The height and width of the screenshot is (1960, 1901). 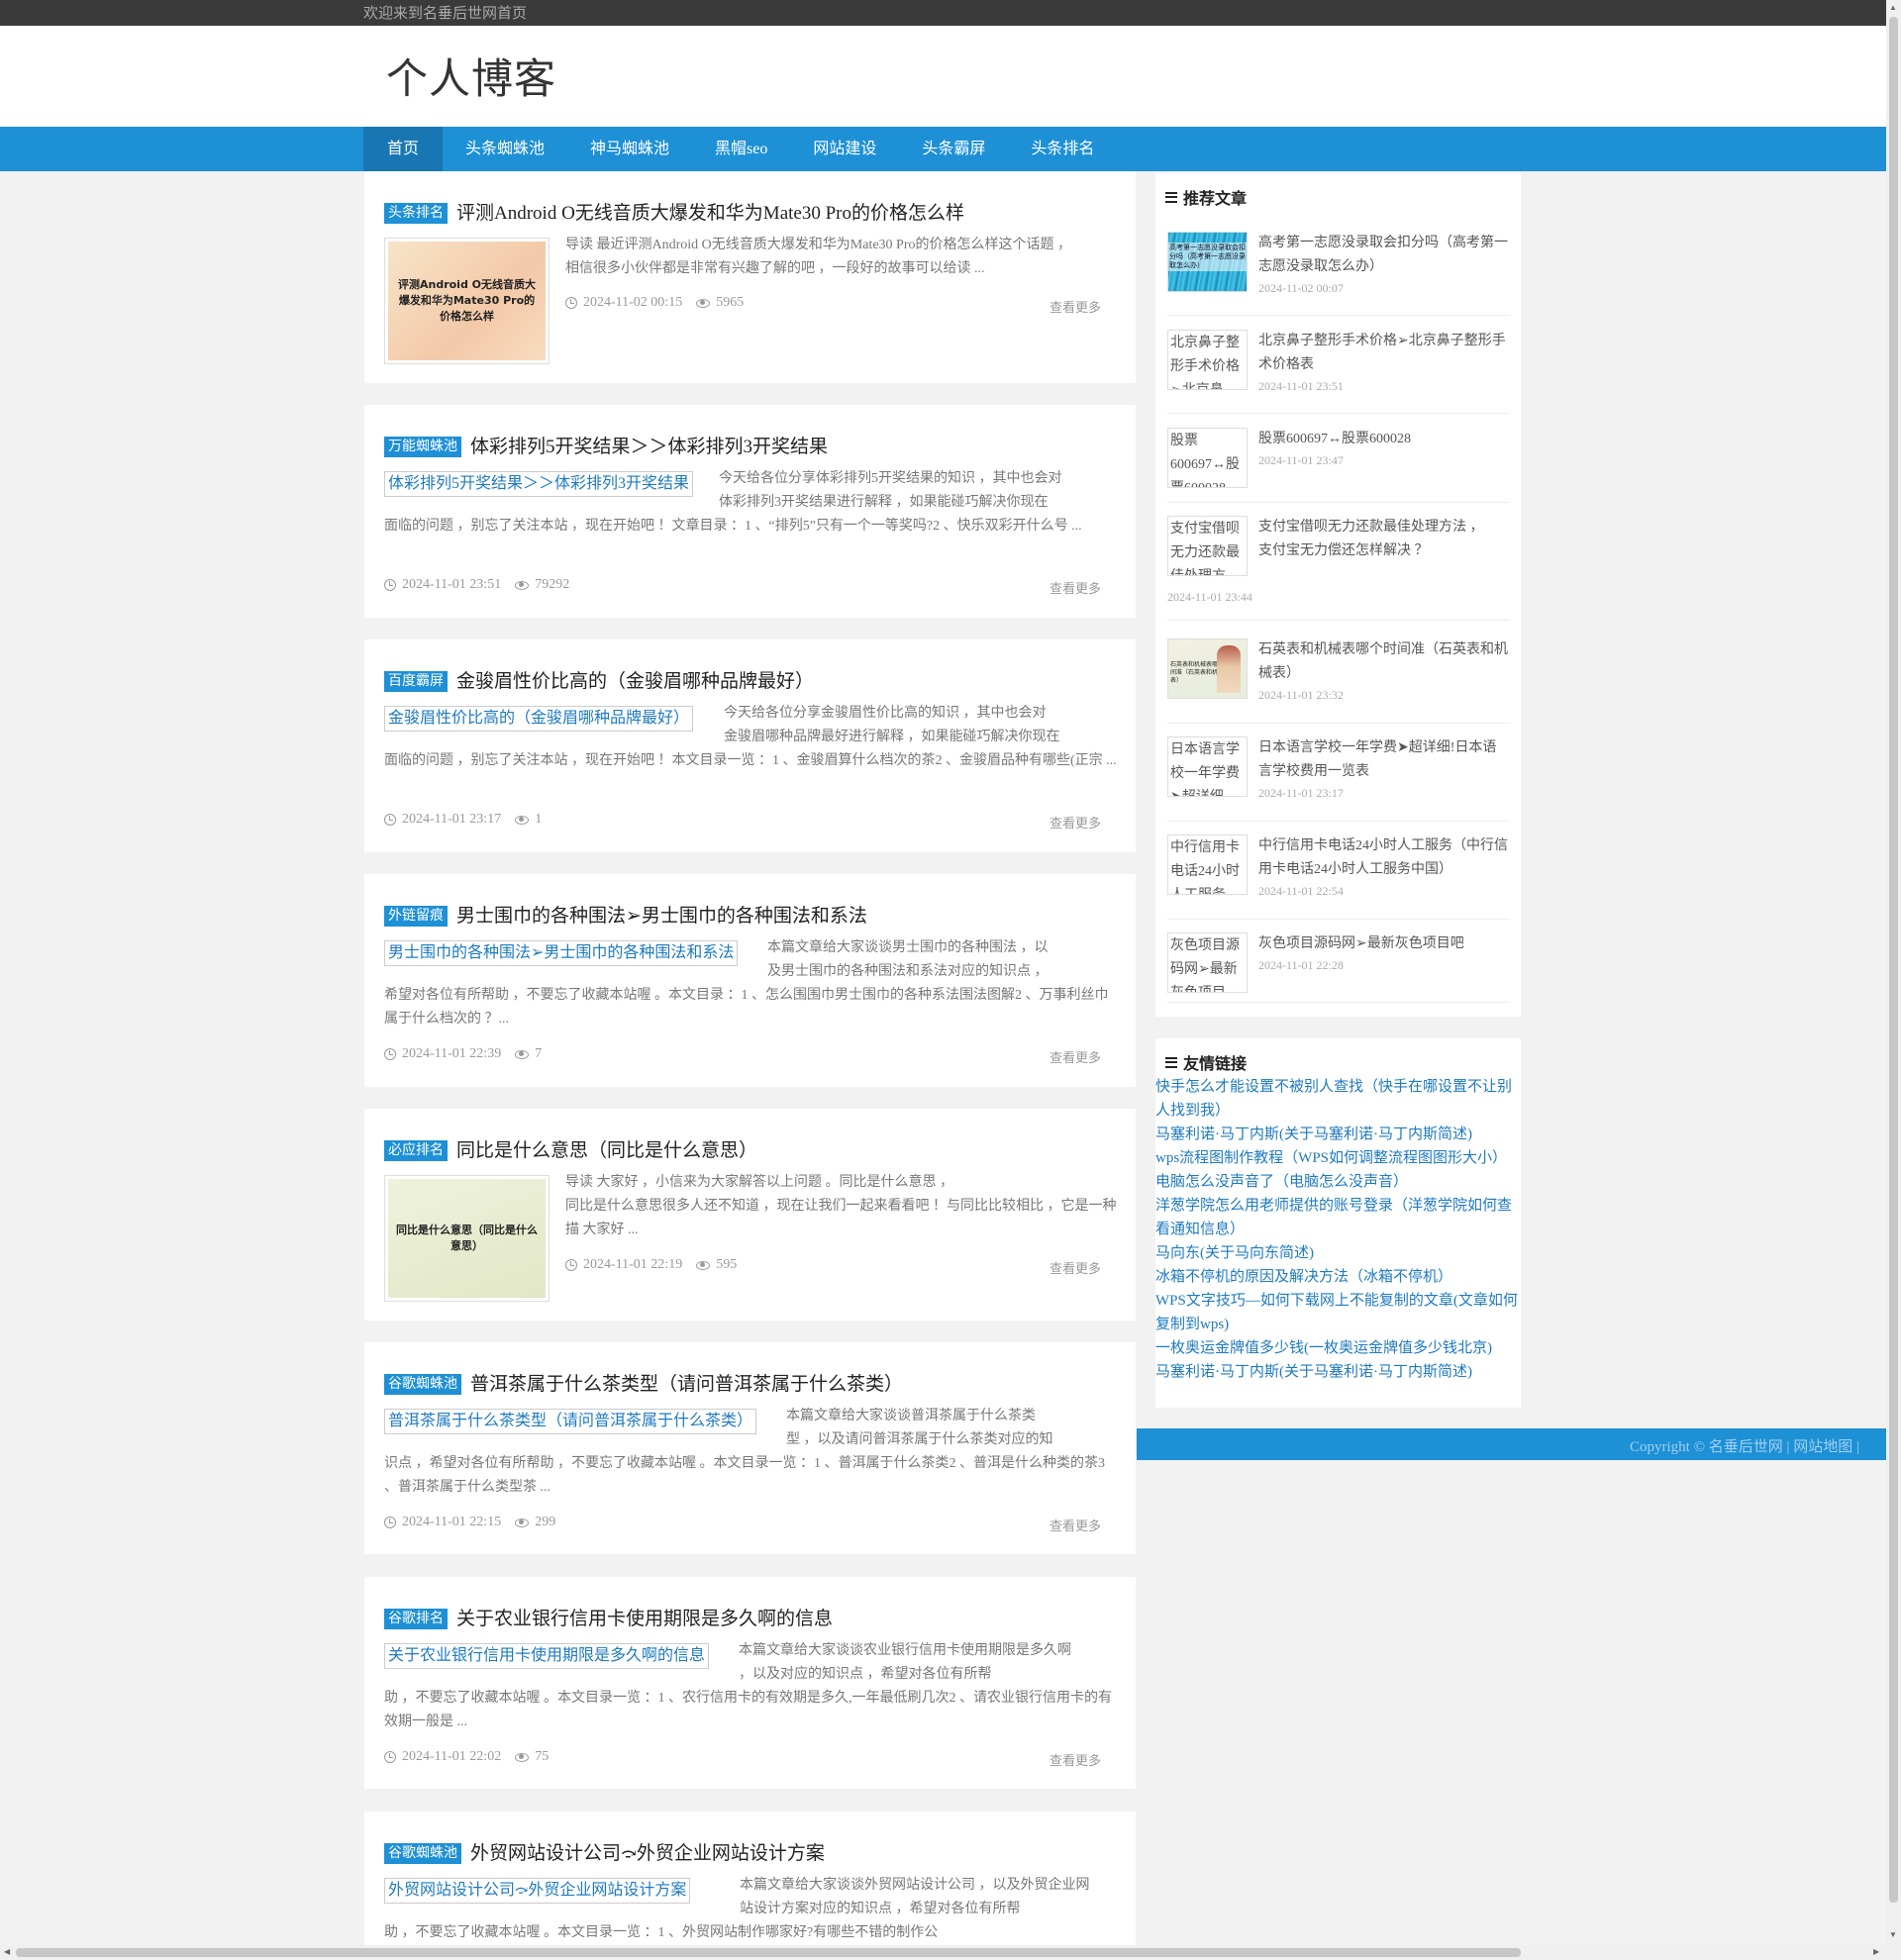 What do you see at coordinates (1372, 539) in the screenshot?
I see `recommend-title: 支付宝借呗无力还款最佳处理方法 ，支付宝无力偿还怎样解决 ？` at bounding box center [1372, 539].